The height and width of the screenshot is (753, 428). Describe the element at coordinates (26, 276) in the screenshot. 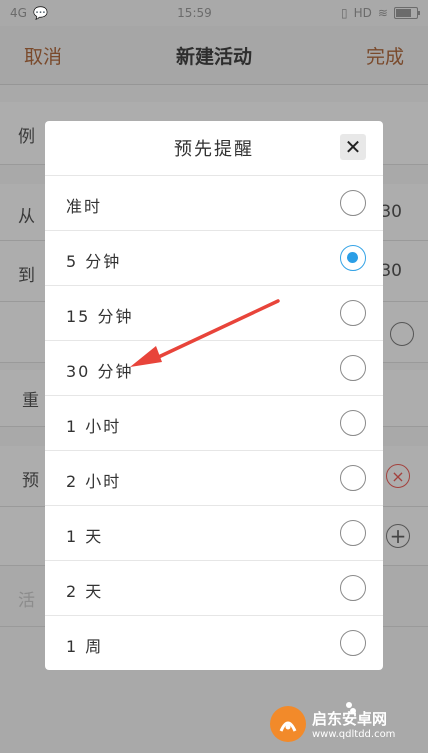

I see `to-label: 到` at that location.